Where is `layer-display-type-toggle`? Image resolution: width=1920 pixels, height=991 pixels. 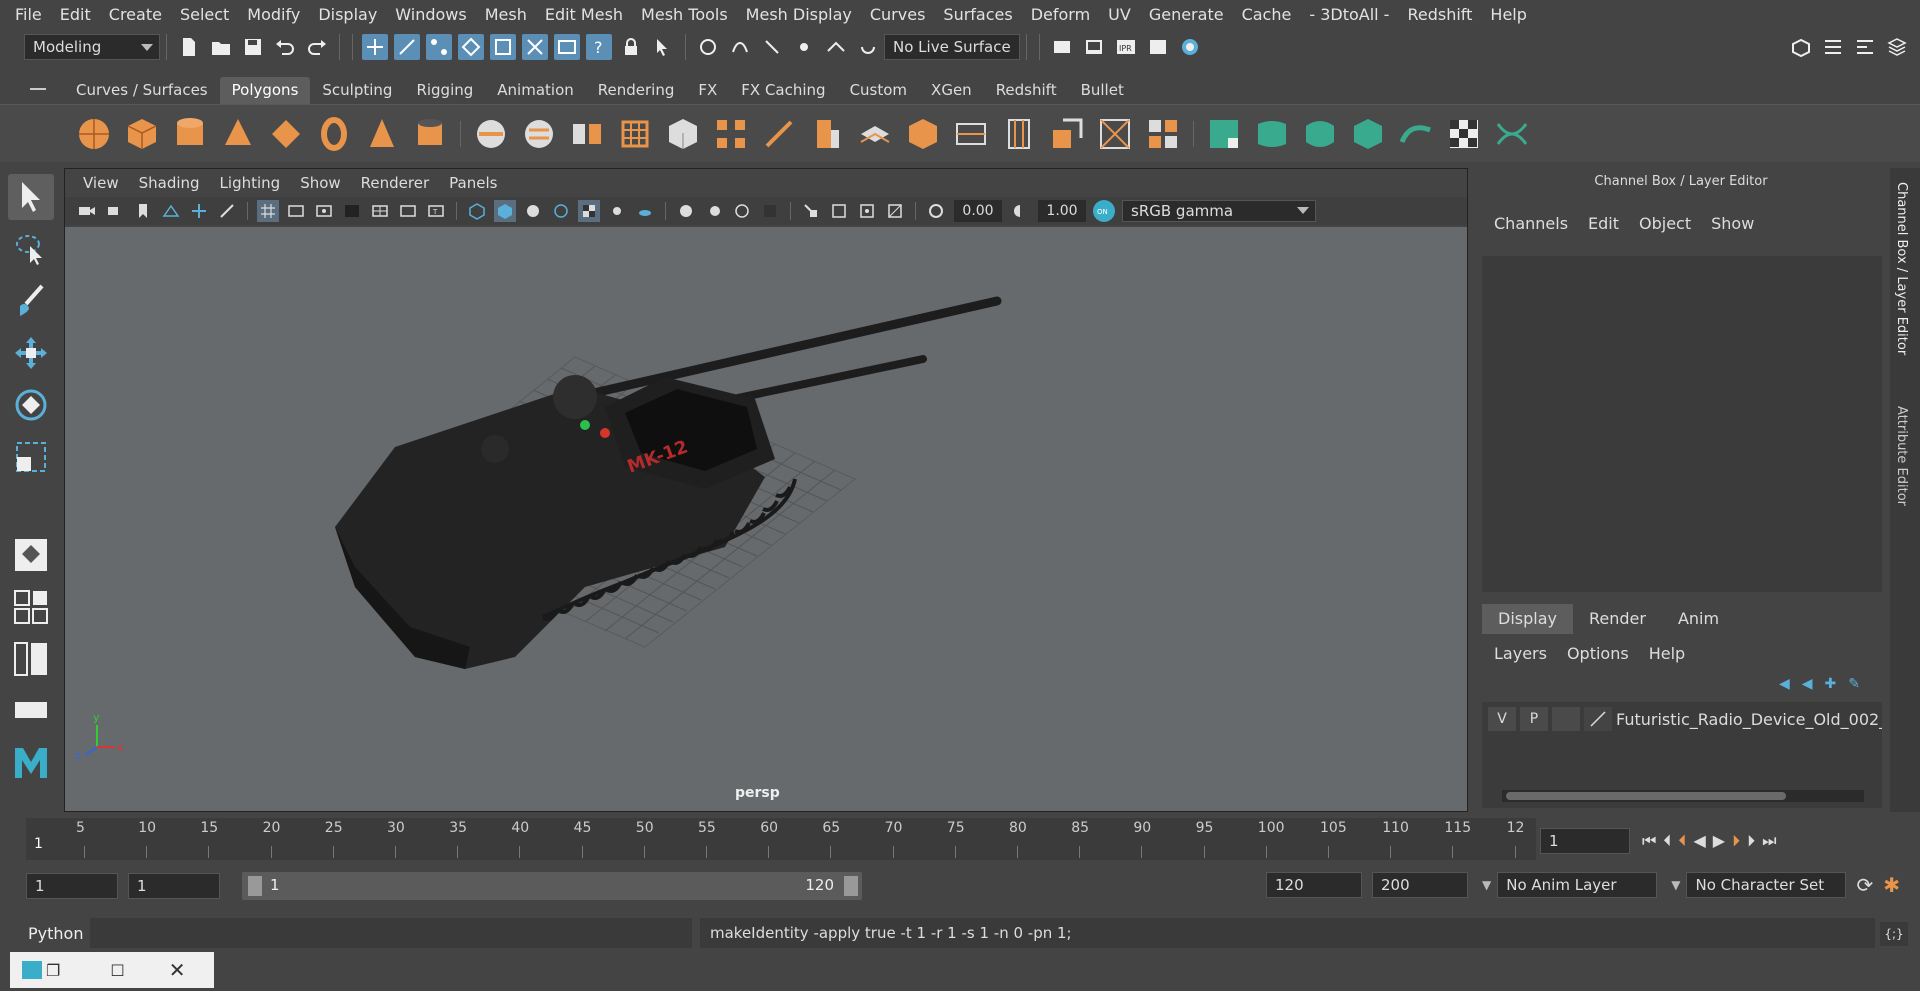
layer-display-type-toggle is located at coordinates (1566, 719).